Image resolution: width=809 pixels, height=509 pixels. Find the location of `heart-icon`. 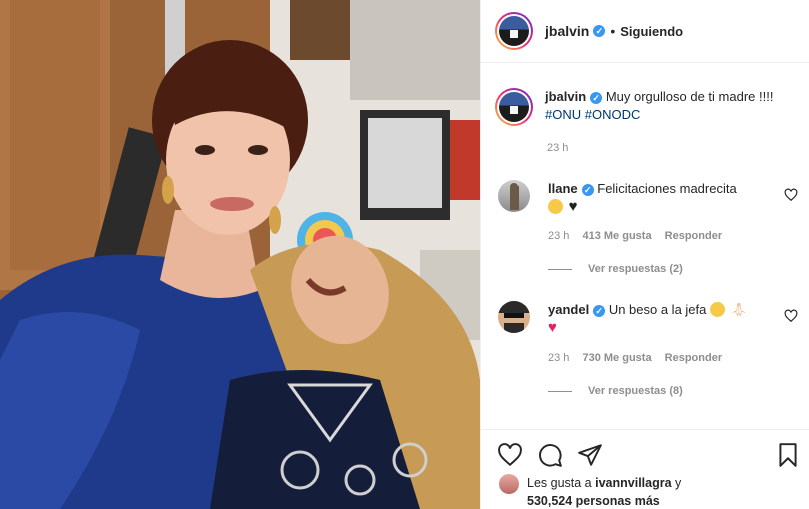

heart-icon is located at coordinates (510, 455).